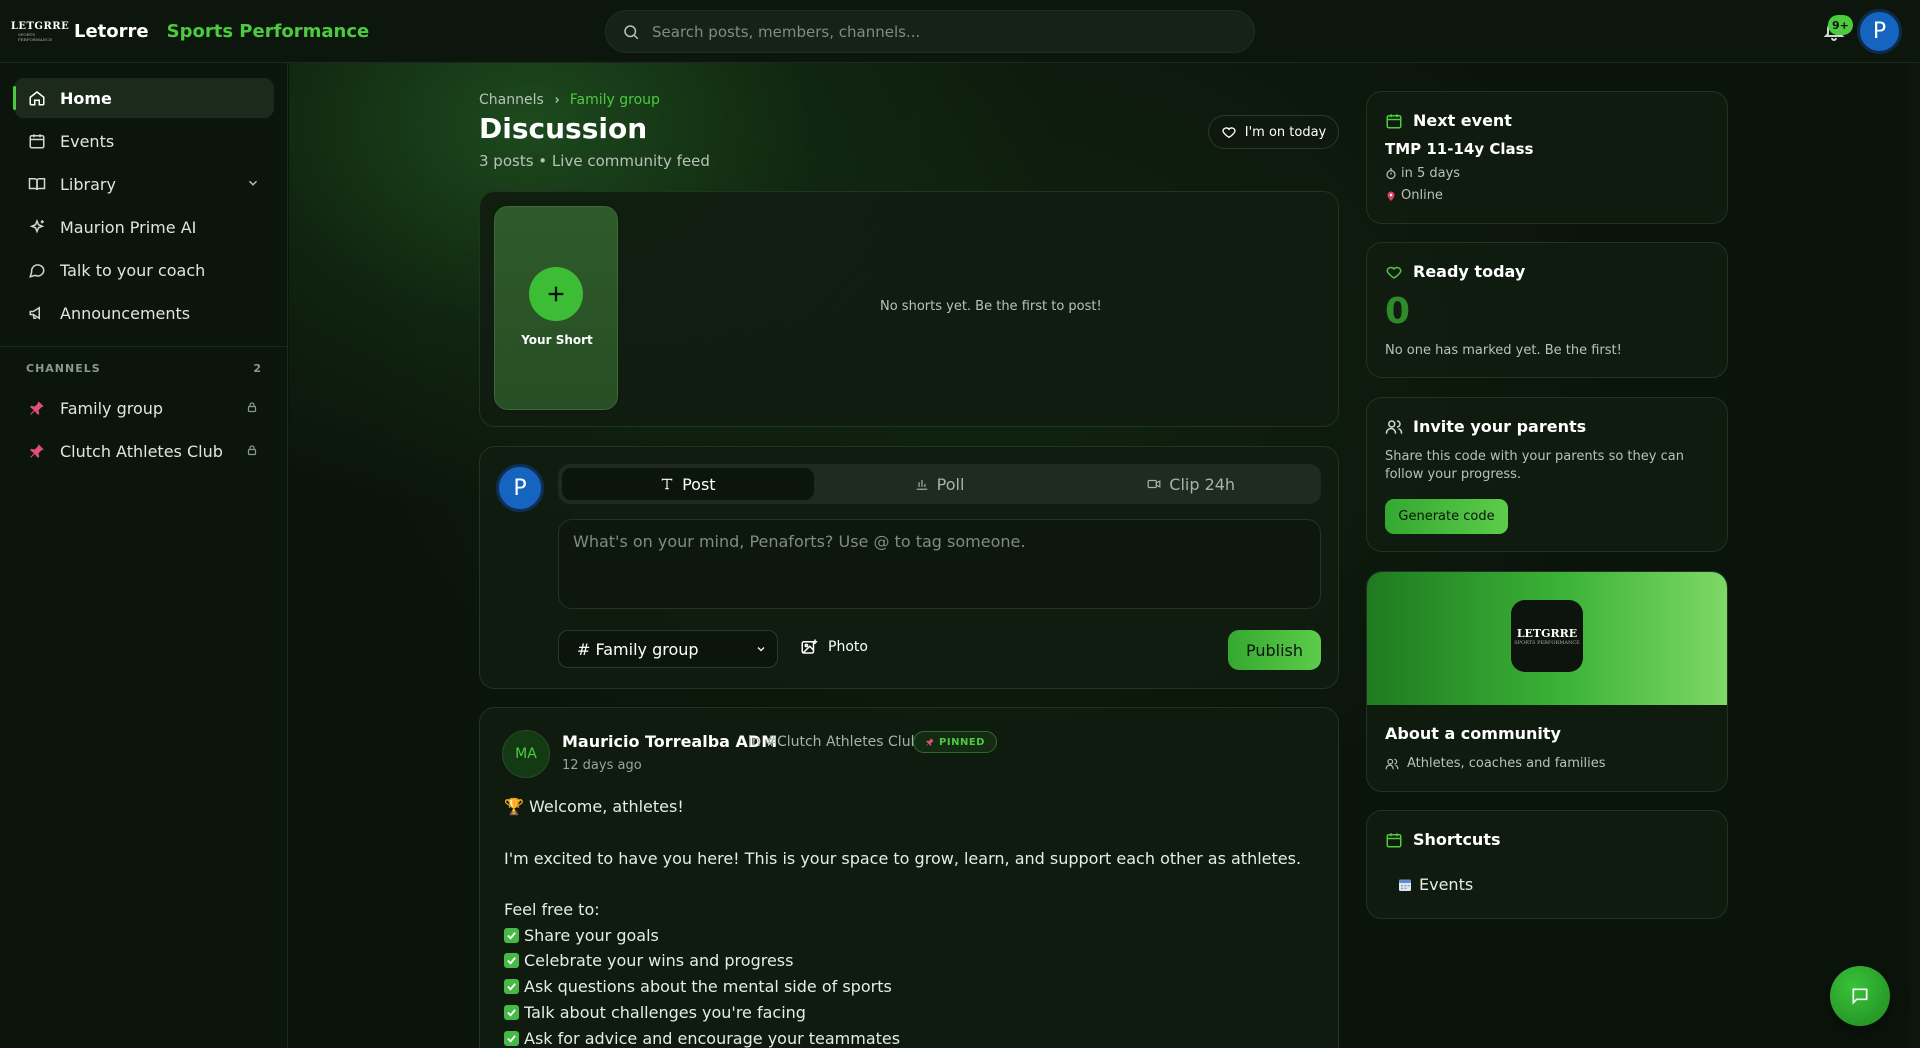 Image resolution: width=1920 pixels, height=1048 pixels. What do you see at coordinates (520, 488) in the screenshot?
I see `composer-avatar: P` at bounding box center [520, 488].